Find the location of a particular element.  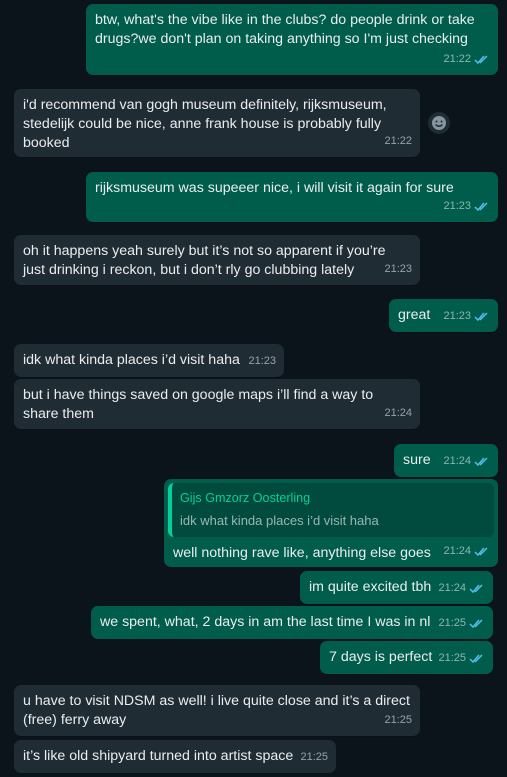

smiley-icon is located at coordinates (439, 123).